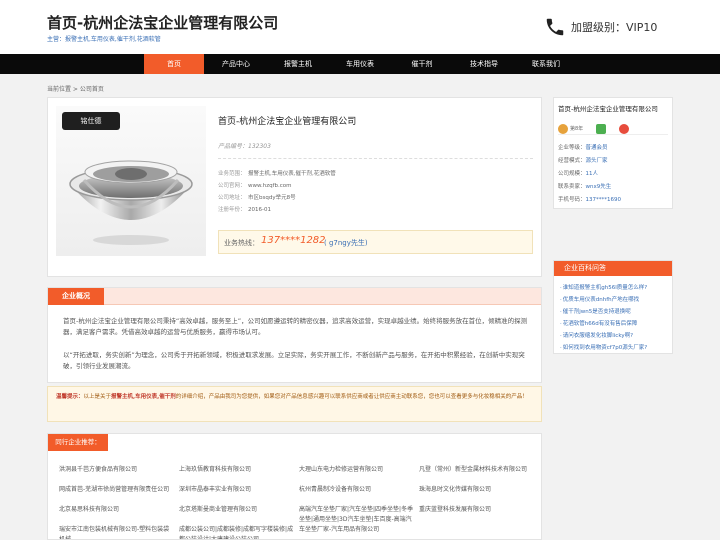  Describe the element at coordinates (614, 27) in the screenshot. I see `membership-level: 加盟级别：VIP10` at that location.